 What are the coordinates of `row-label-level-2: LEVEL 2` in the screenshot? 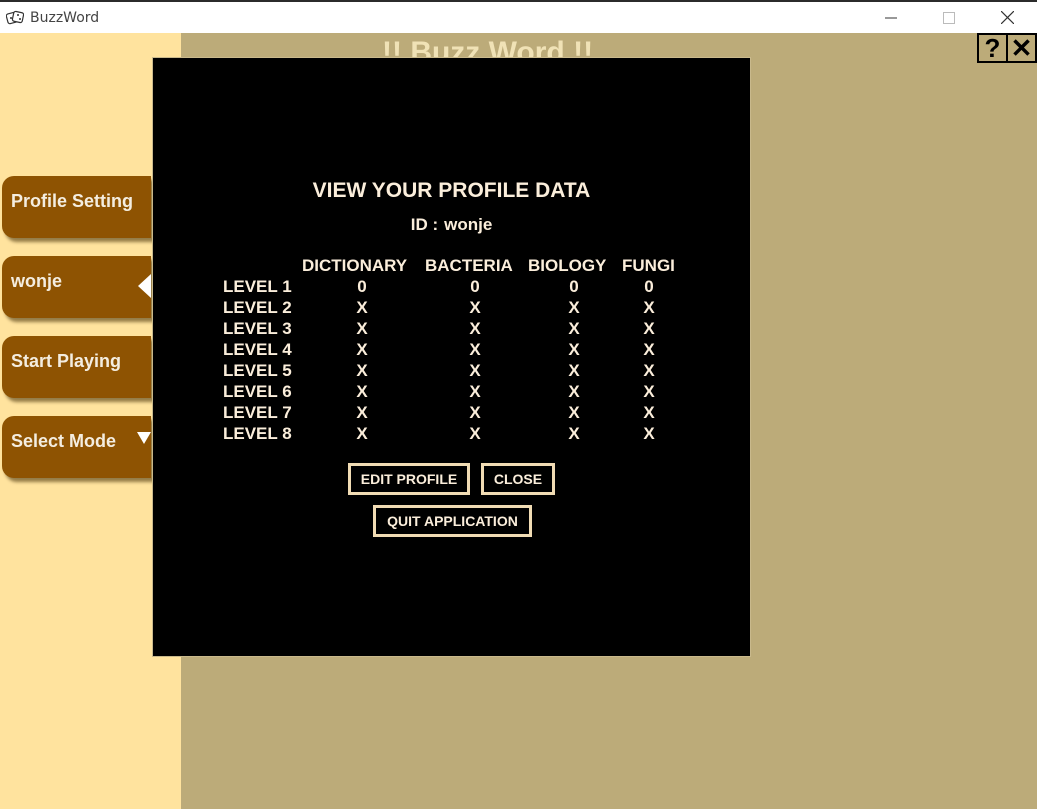 It's located at (257, 307).